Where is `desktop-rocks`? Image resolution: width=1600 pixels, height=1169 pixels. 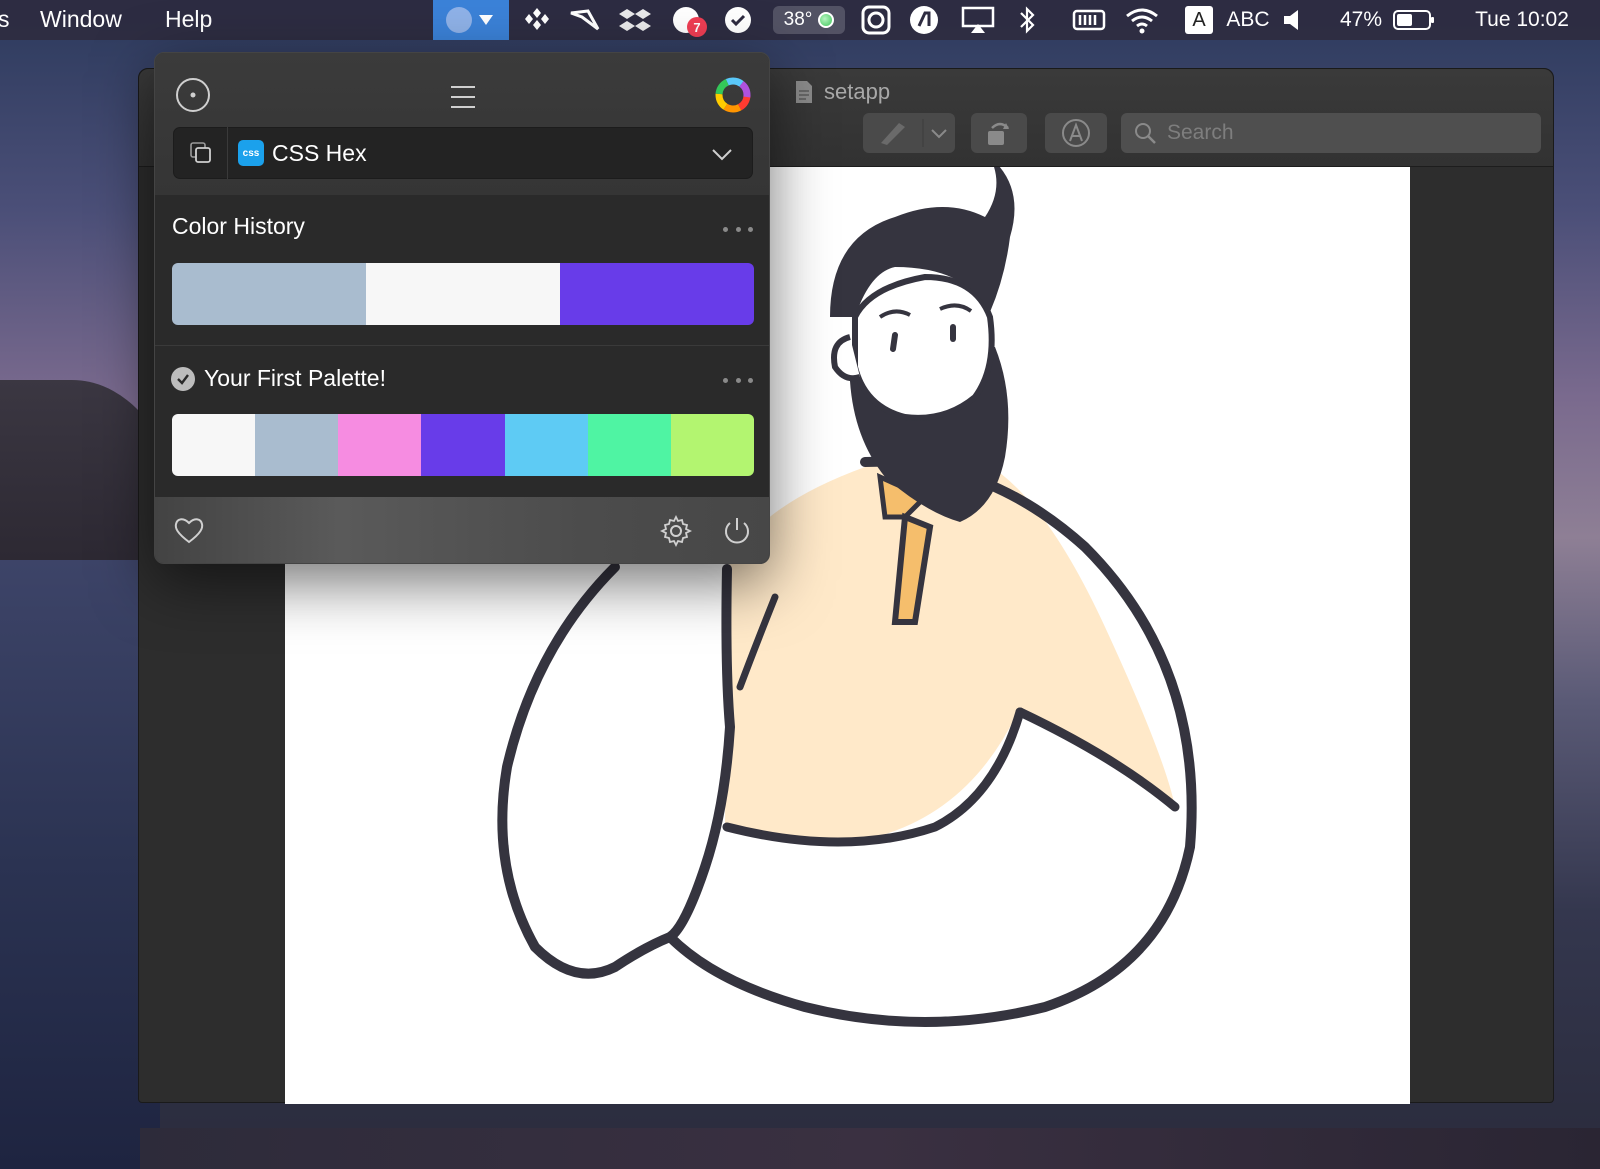
desktop-rocks is located at coordinates (870, 1148).